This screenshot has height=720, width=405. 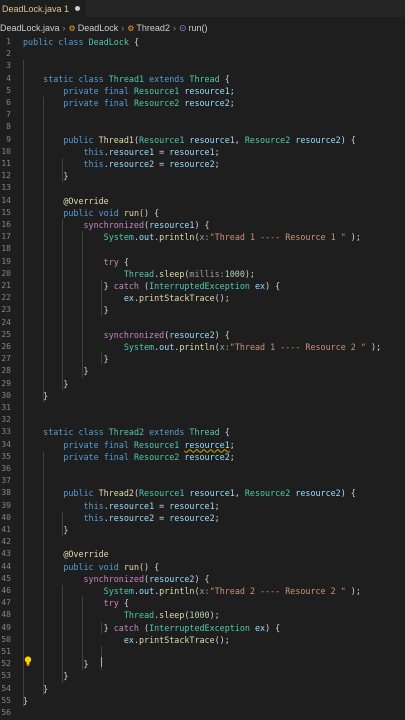 I want to click on code-line: 50 ex.printStackTrace();, so click(x=202, y=640).